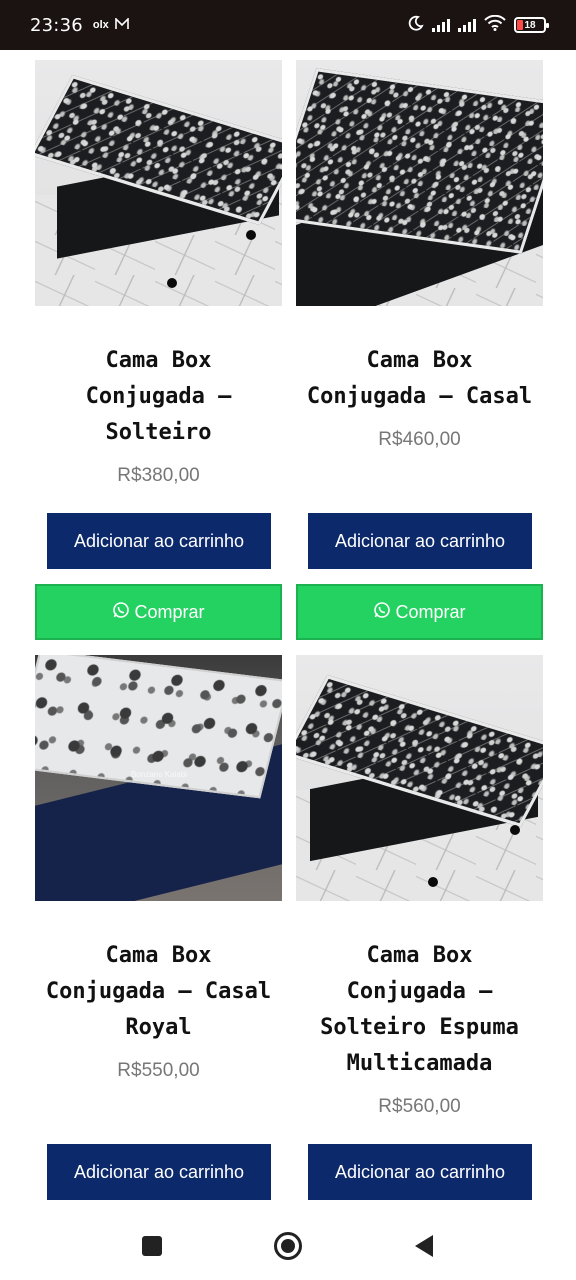 Image resolution: width=576 pixels, height=1280 pixels. What do you see at coordinates (152, 1246) in the screenshot?
I see `recents-square-icon` at bounding box center [152, 1246].